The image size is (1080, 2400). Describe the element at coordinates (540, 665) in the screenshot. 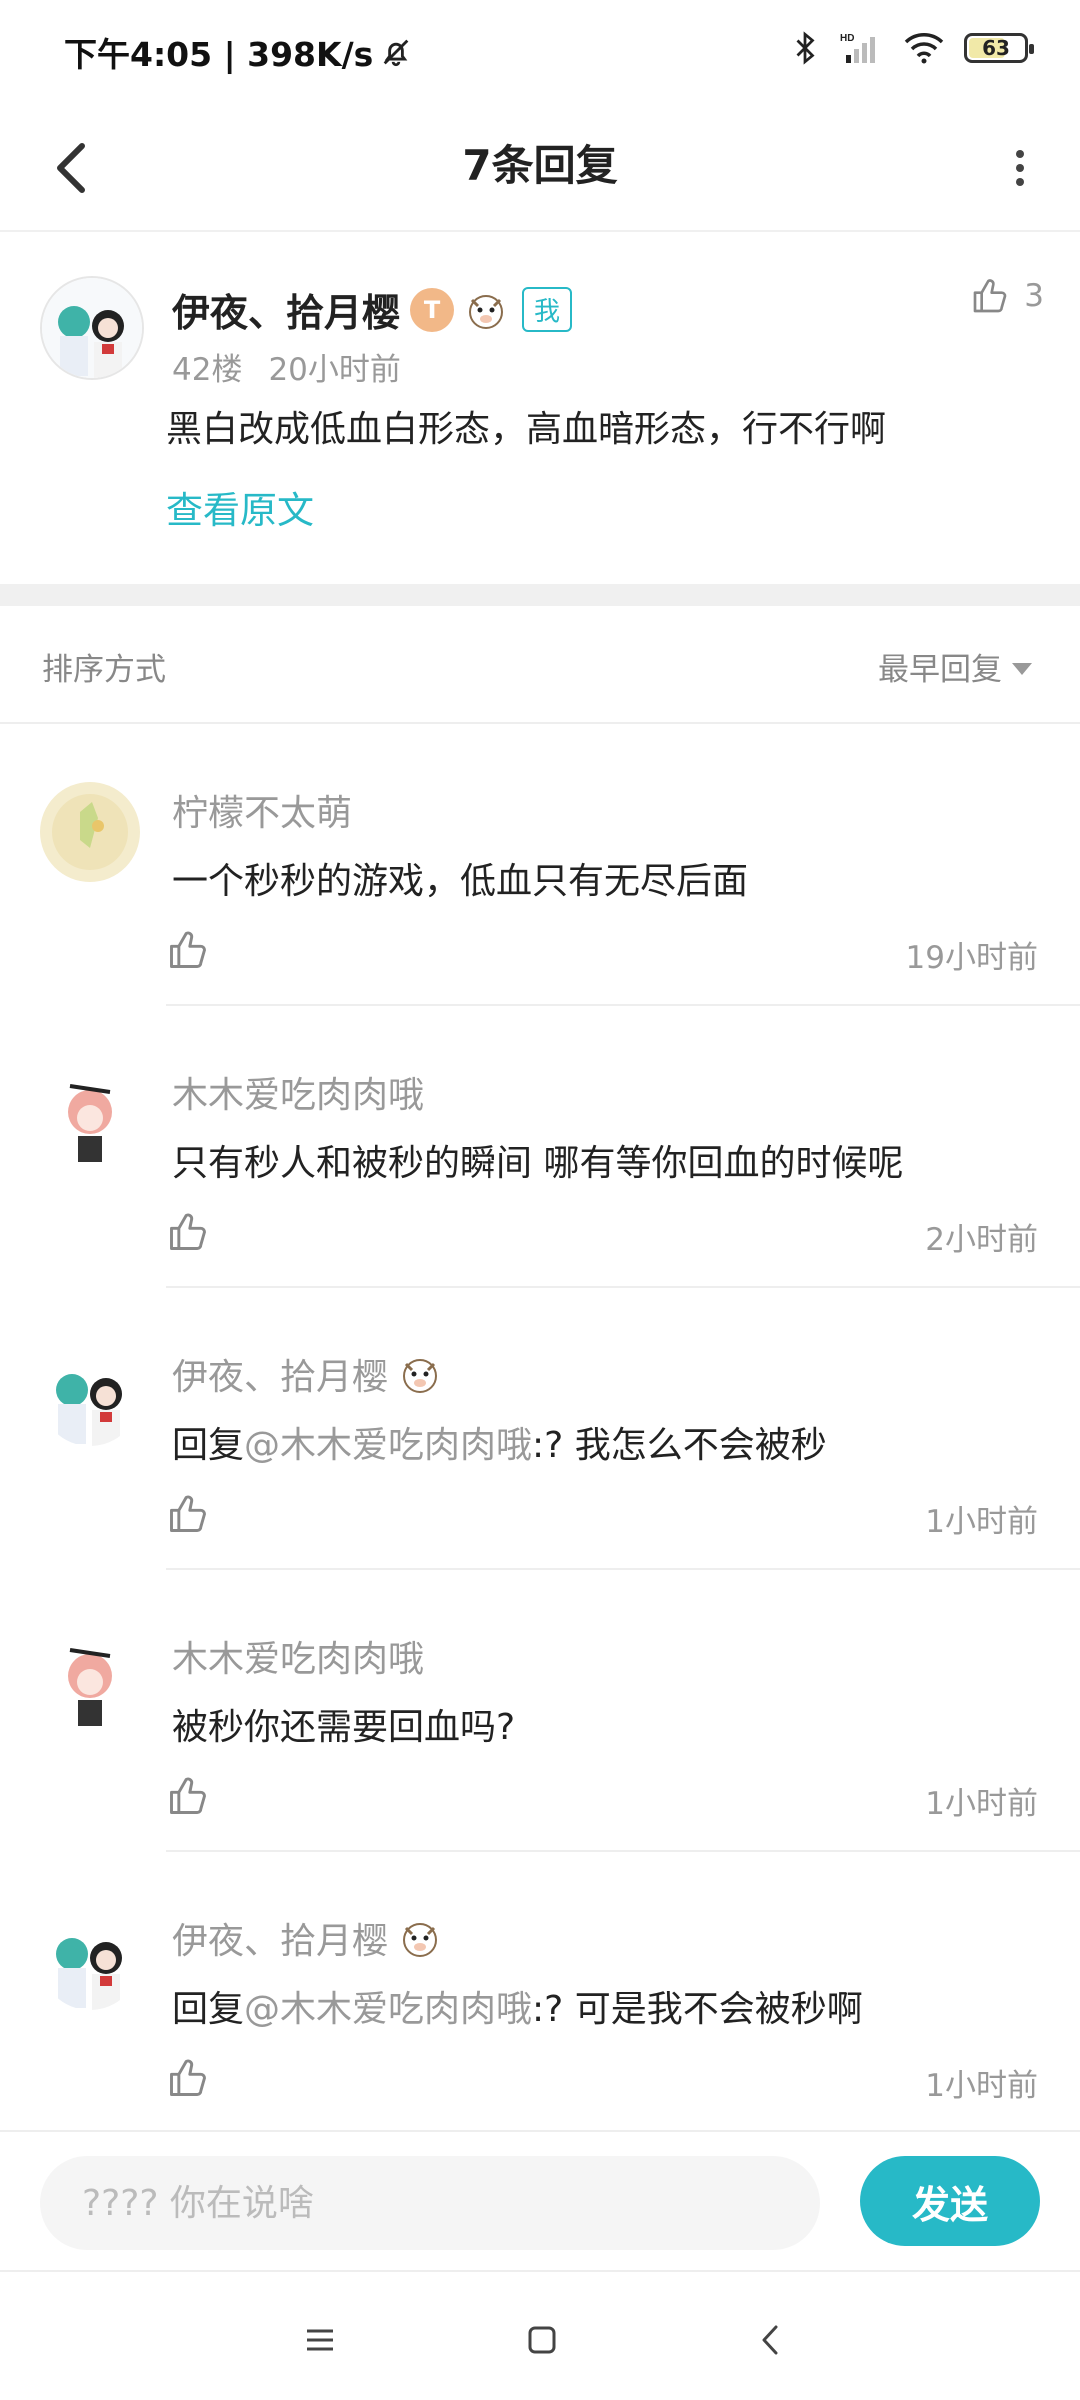

I see `sort-bar: 排序方式 最早回复` at that location.